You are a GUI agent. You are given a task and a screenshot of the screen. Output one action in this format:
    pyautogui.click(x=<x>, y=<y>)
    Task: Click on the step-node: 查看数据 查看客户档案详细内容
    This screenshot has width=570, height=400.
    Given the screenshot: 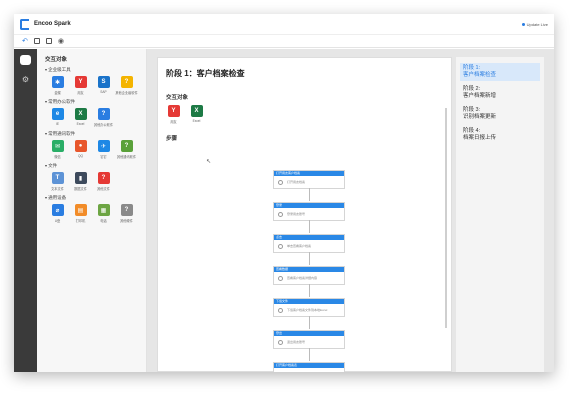 What is the action you would take?
    pyautogui.click(x=309, y=281)
    